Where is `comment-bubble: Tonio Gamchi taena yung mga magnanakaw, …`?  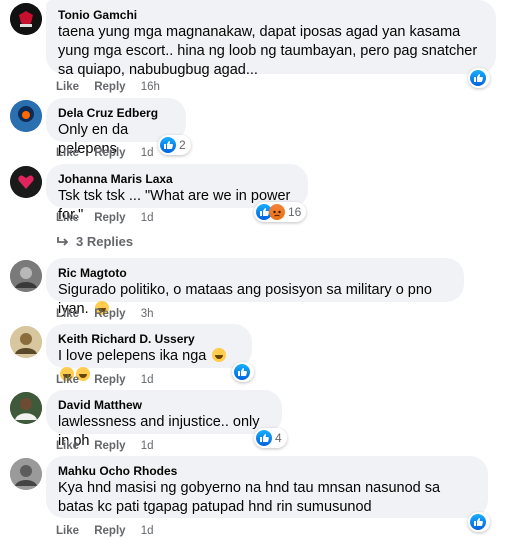
comment-bubble: Tonio Gamchi taena yung mga magnanakaw, … is located at coordinates (271, 39).